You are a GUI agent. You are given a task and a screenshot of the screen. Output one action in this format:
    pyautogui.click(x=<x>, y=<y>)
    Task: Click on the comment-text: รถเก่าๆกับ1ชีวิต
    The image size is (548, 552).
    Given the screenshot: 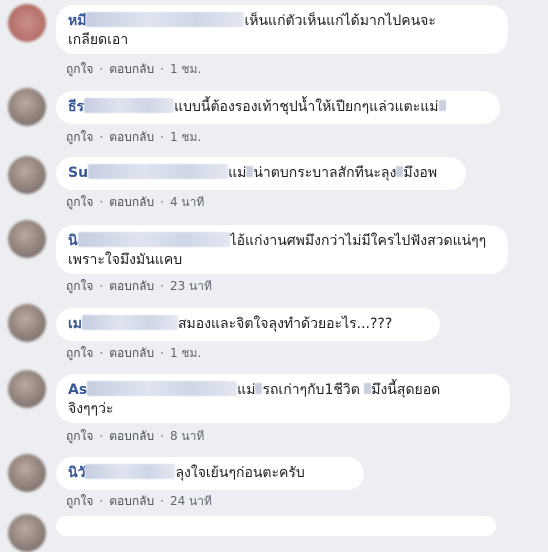 What is the action you would take?
    pyautogui.click(x=311, y=390)
    